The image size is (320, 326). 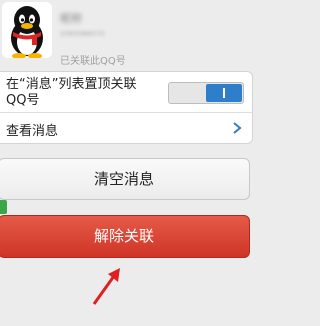 I want to click on linked-status: 已关联此QQ号, so click(x=93, y=61).